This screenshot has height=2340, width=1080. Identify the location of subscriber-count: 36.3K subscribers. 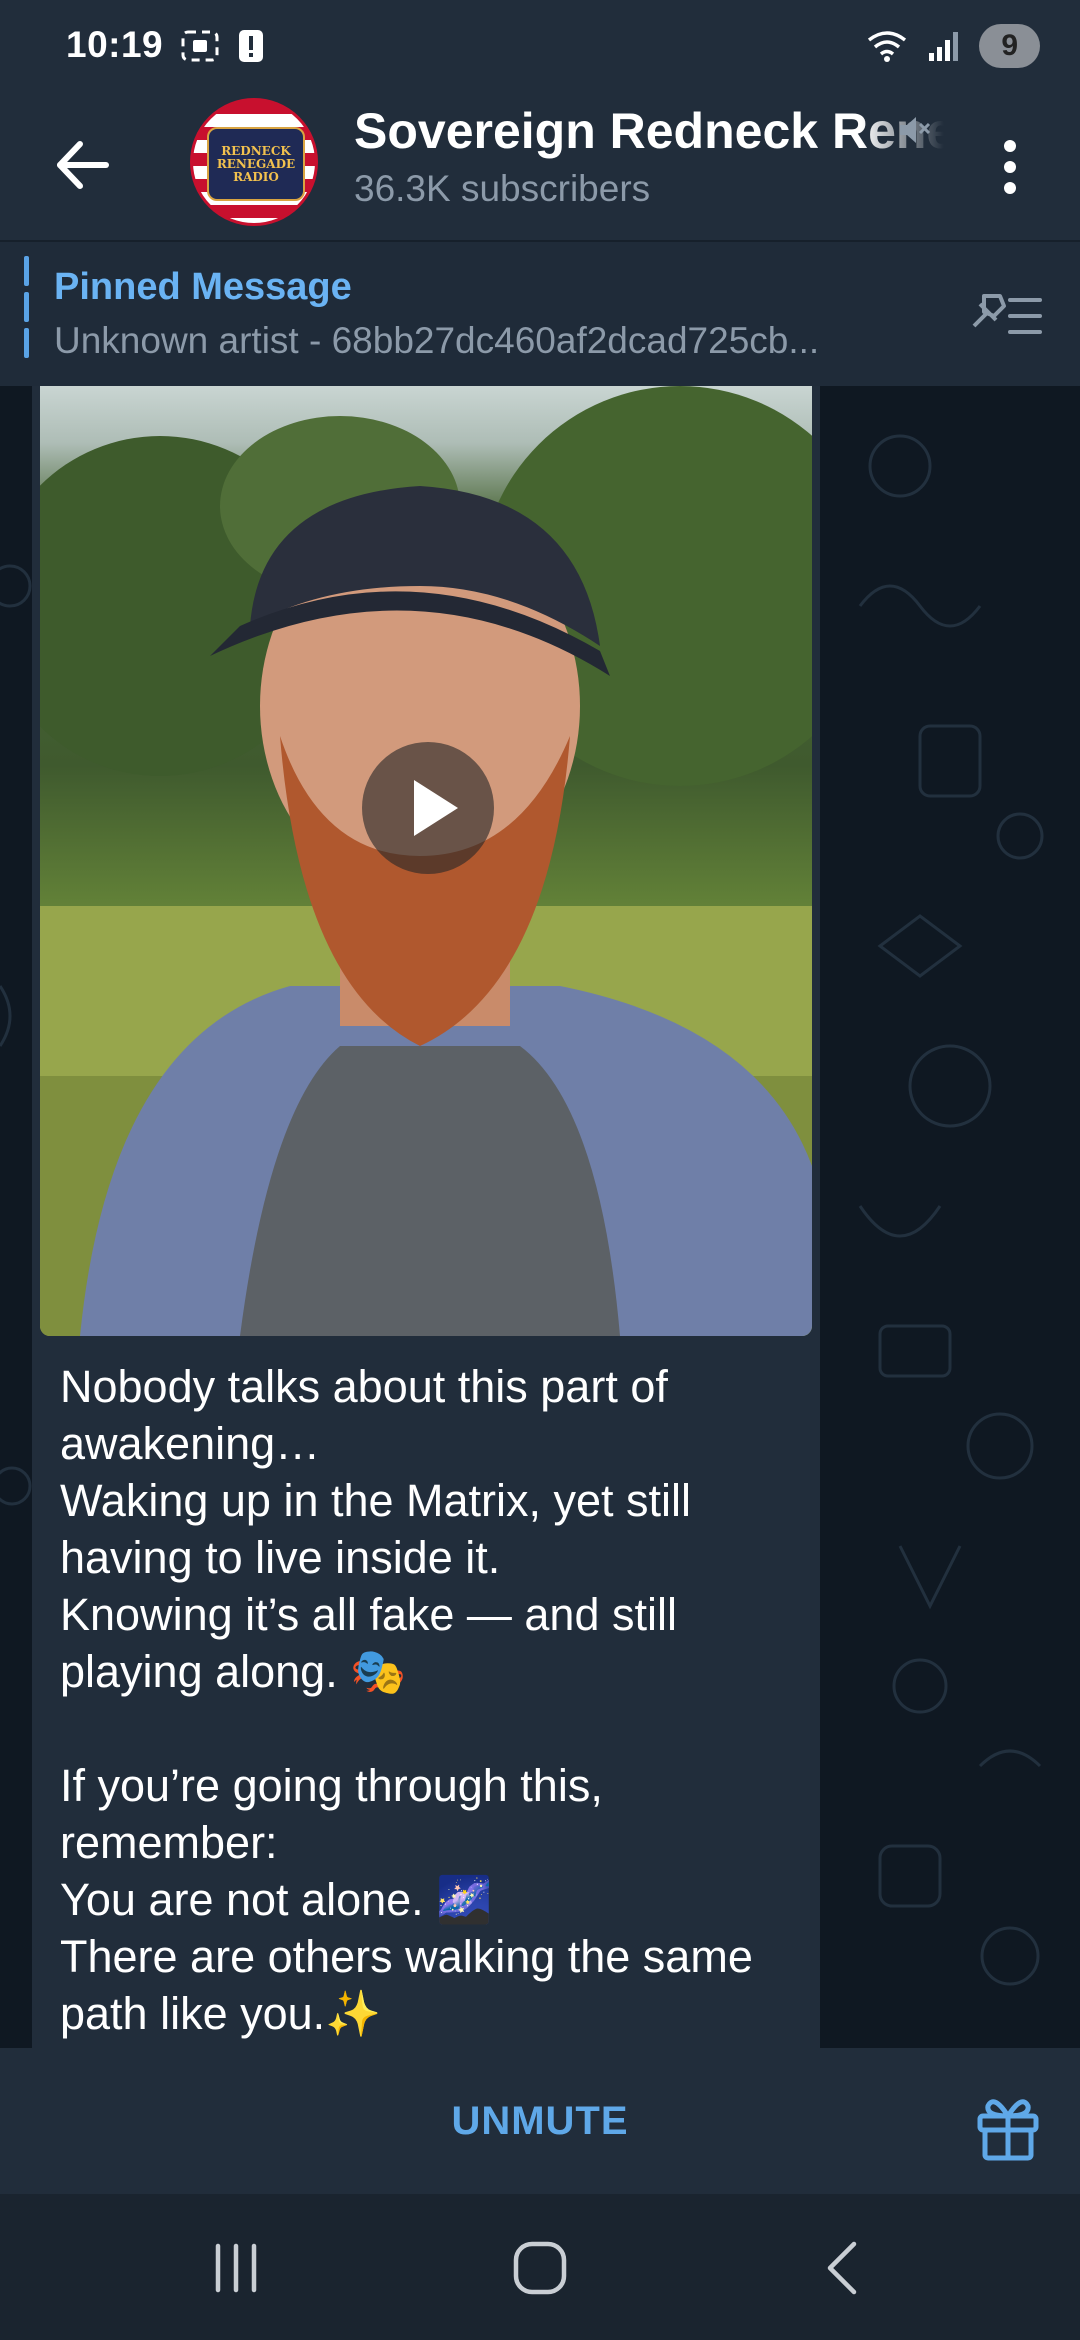
(502, 188).